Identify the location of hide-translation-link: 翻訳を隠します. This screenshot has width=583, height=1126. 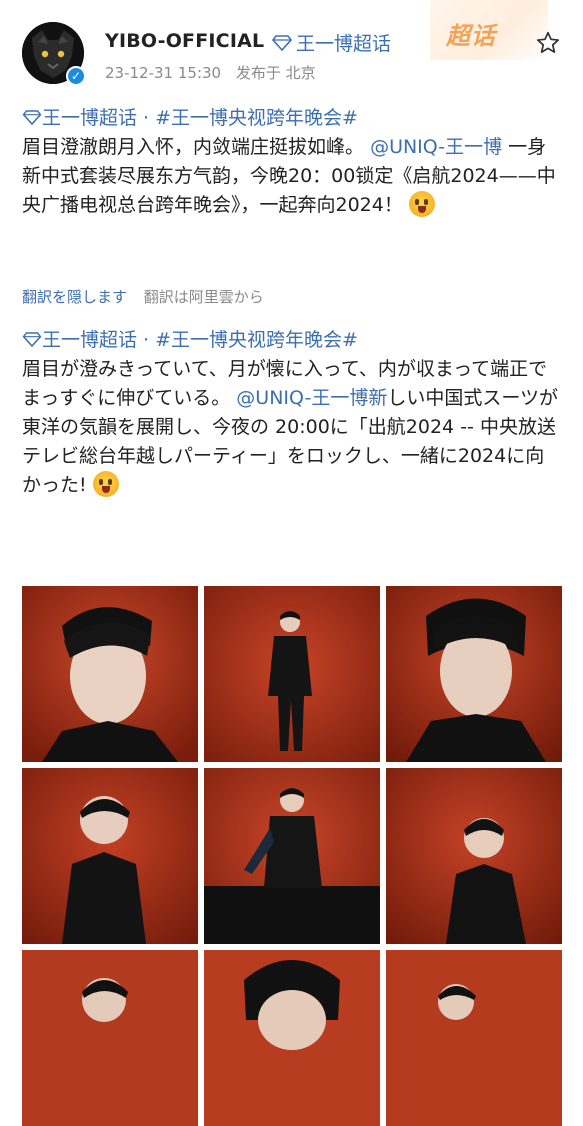
(74, 297).